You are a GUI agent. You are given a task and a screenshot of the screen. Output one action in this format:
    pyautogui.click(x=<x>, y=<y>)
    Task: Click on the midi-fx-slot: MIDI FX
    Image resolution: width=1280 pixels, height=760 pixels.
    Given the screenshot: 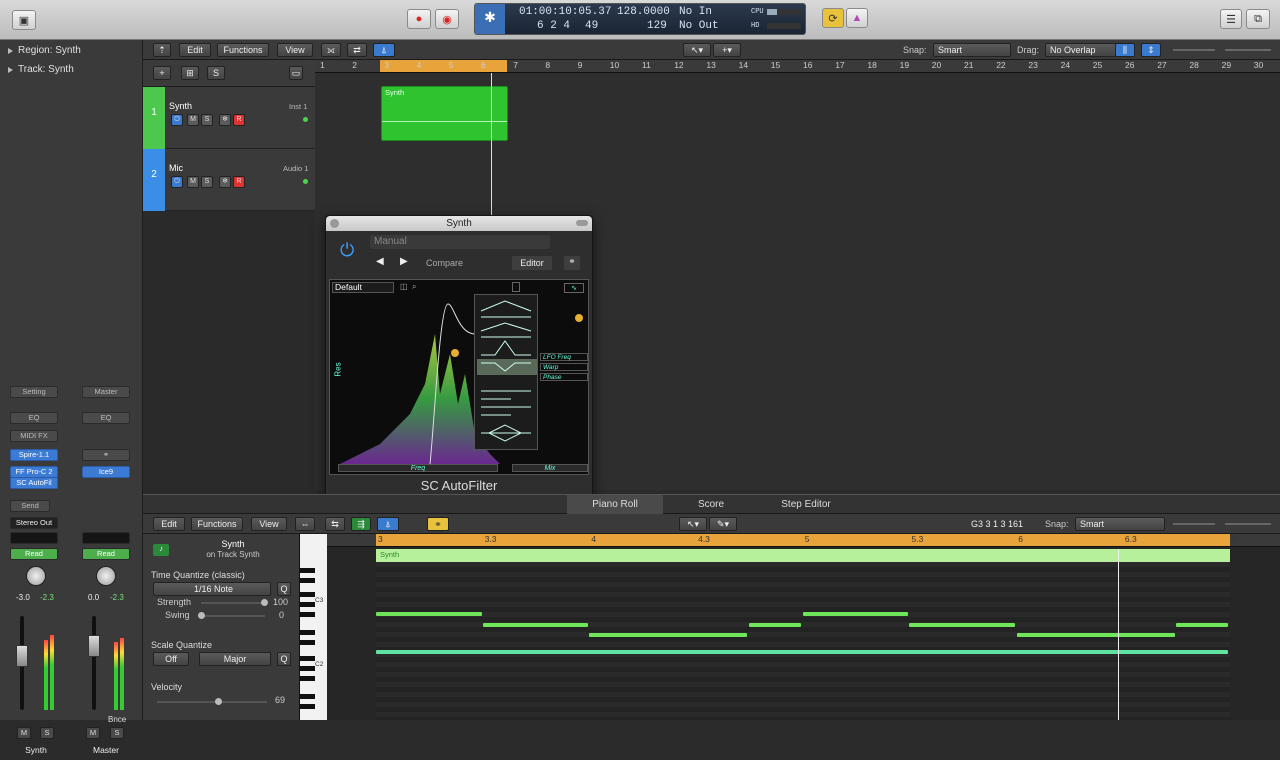 What is the action you would take?
    pyautogui.click(x=34, y=436)
    